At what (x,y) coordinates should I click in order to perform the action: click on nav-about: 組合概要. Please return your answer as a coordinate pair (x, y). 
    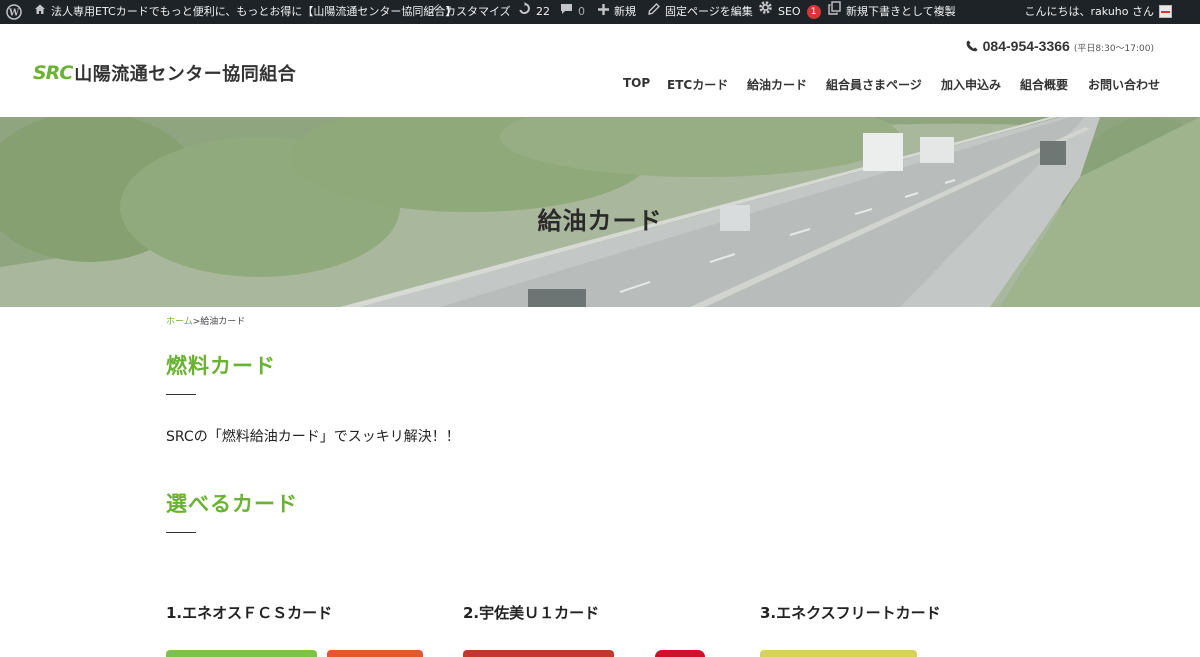
    Looking at the image, I should click on (1044, 84).